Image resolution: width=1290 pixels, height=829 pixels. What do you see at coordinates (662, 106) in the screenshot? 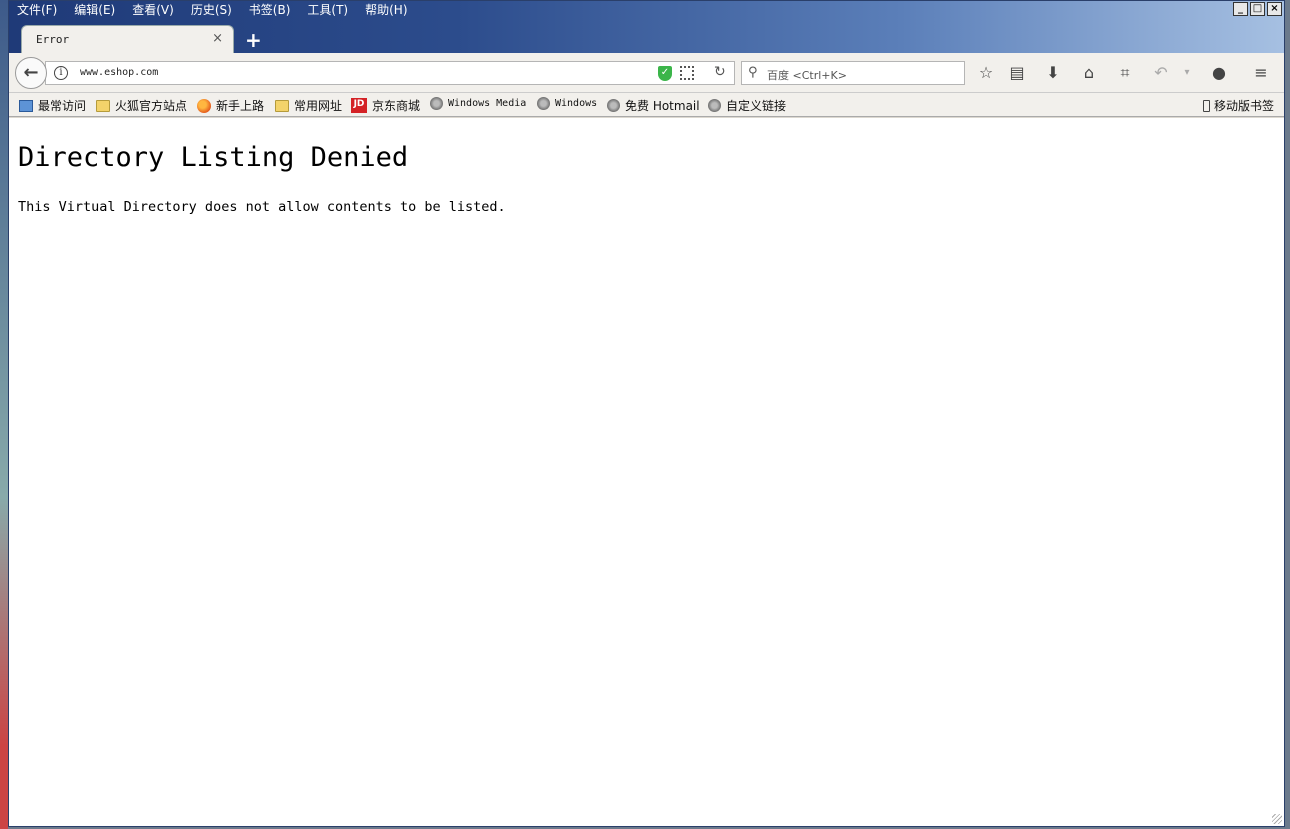
I see `bookmark-label: 免费 Hotmail` at bounding box center [662, 106].